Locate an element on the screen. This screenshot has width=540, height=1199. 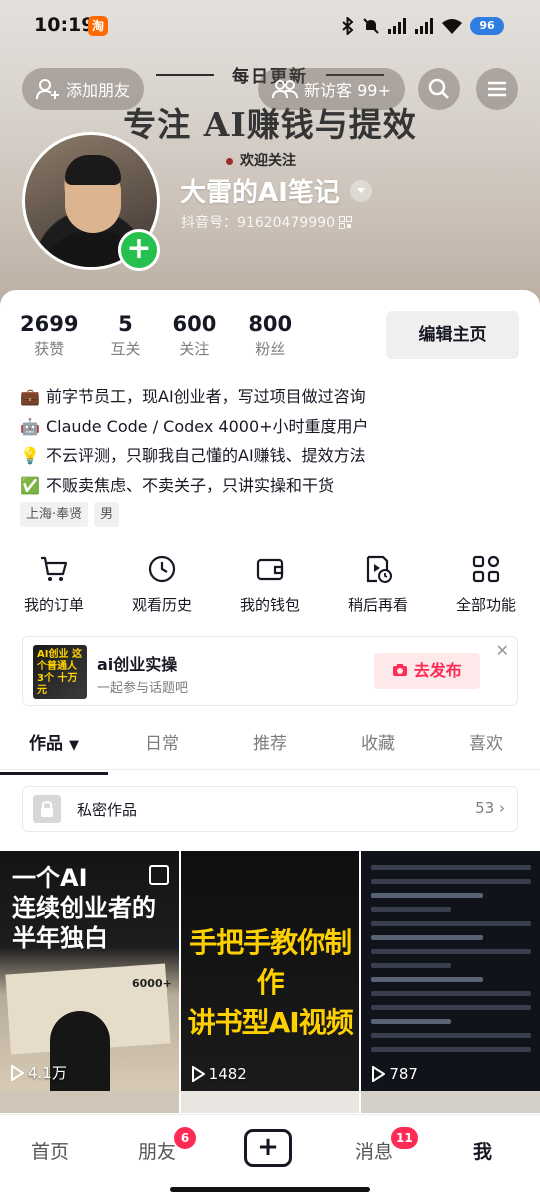
nav-home: 首页 is located at coordinates (50, 1150).